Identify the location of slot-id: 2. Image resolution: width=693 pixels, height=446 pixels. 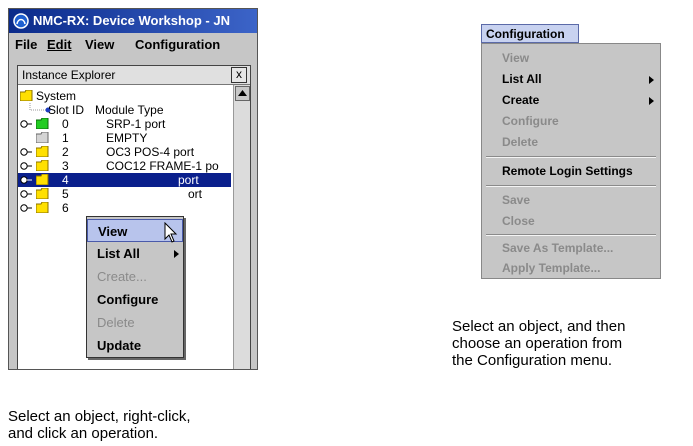
(65, 152).